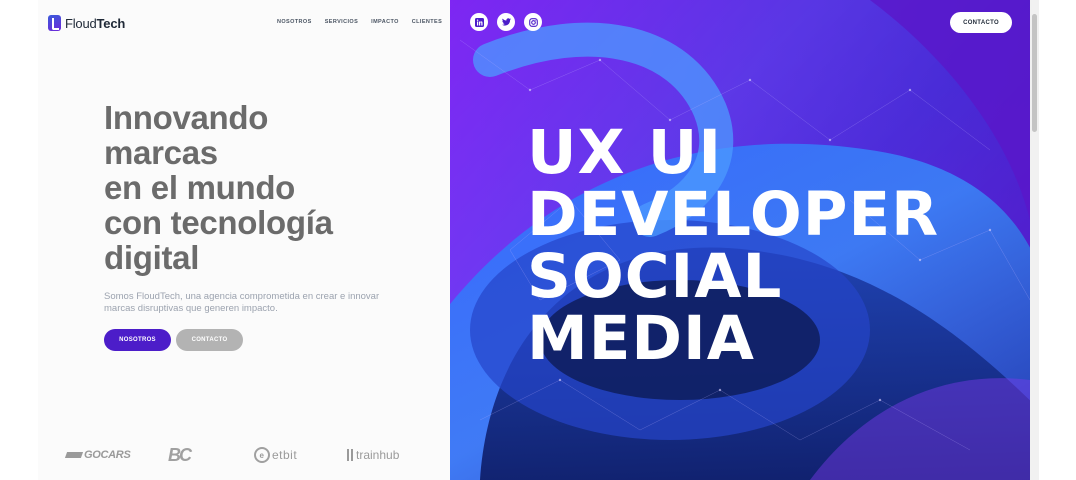 The width and height of the screenshot is (1076, 480). What do you see at coordinates (137, 340) in the screenshot?
I see `nosotros-button: NOSOTROS` at bounding box center [137, 340].